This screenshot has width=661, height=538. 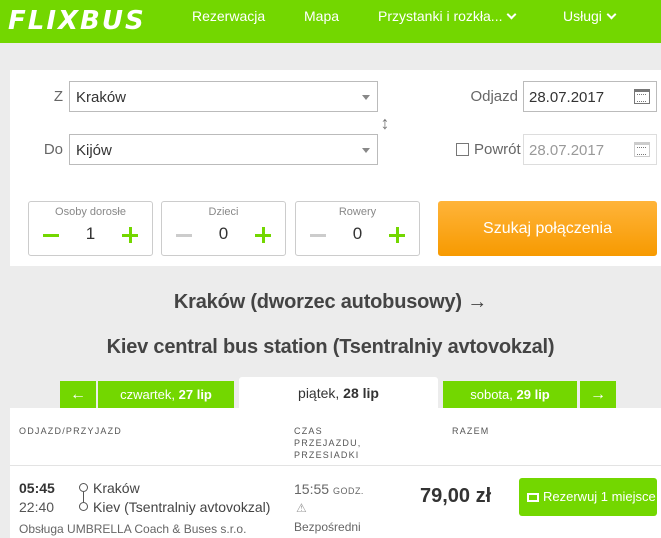 What do you see at coordinates (181, 507) in the screenshot?
I see `arrival-stop: Kiev (Tsentralniy avtovokzal)` at bounding box center [181, 507].